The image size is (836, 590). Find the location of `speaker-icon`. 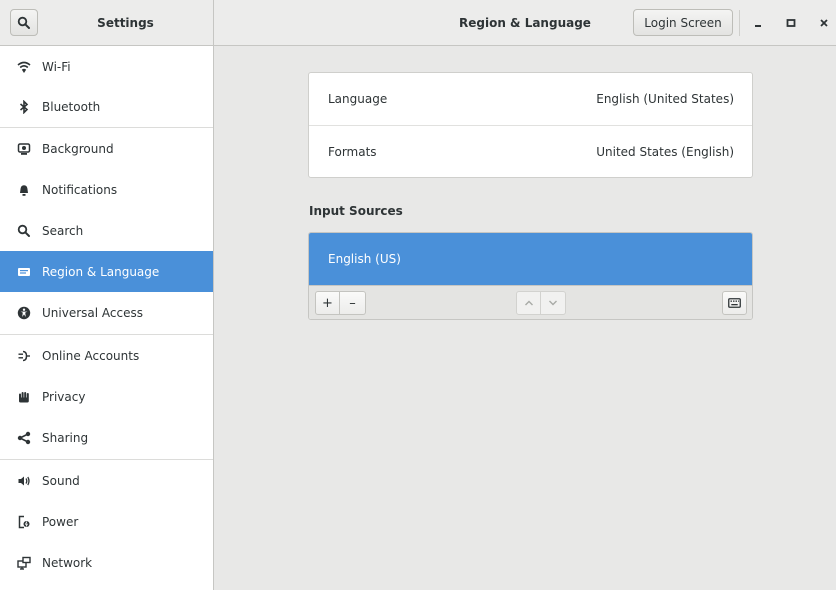

speaker-icon is located at coordinates (24, 481).